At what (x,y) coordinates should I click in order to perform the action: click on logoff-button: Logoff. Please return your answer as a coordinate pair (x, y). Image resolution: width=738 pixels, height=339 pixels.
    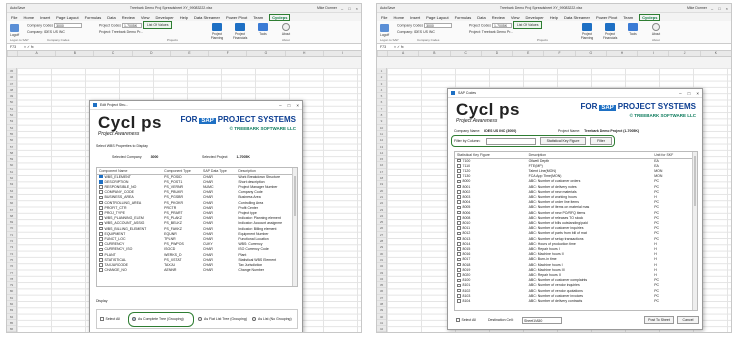
    Looking at the image, I should click on (16, 35).